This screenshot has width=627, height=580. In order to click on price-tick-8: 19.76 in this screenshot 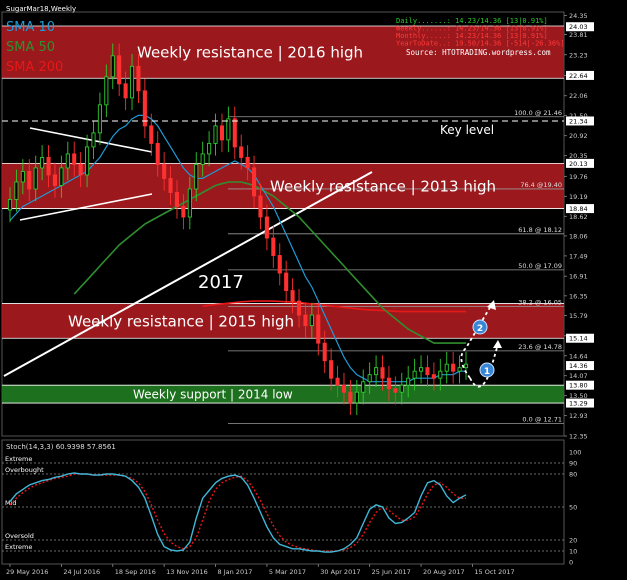, I will do `click(578, 177)`.